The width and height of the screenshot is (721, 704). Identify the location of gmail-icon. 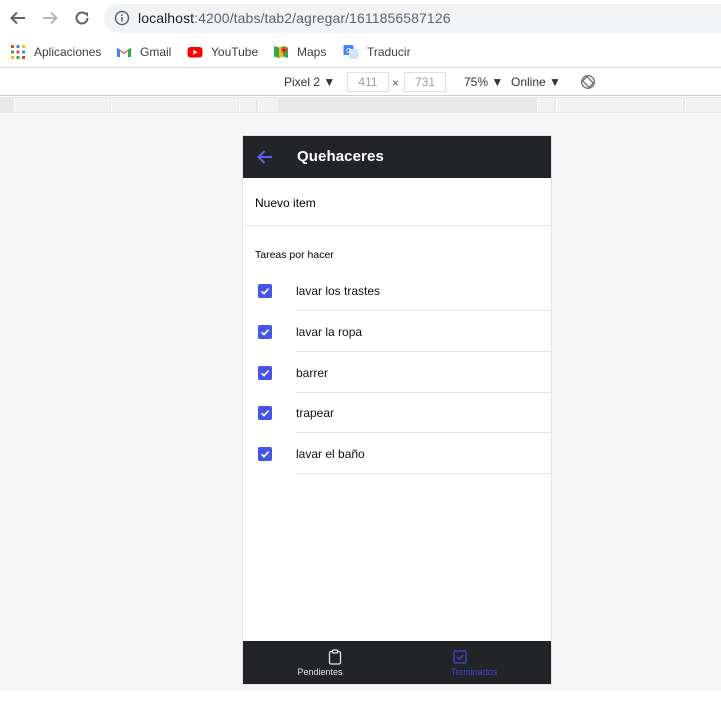
(124, 52).